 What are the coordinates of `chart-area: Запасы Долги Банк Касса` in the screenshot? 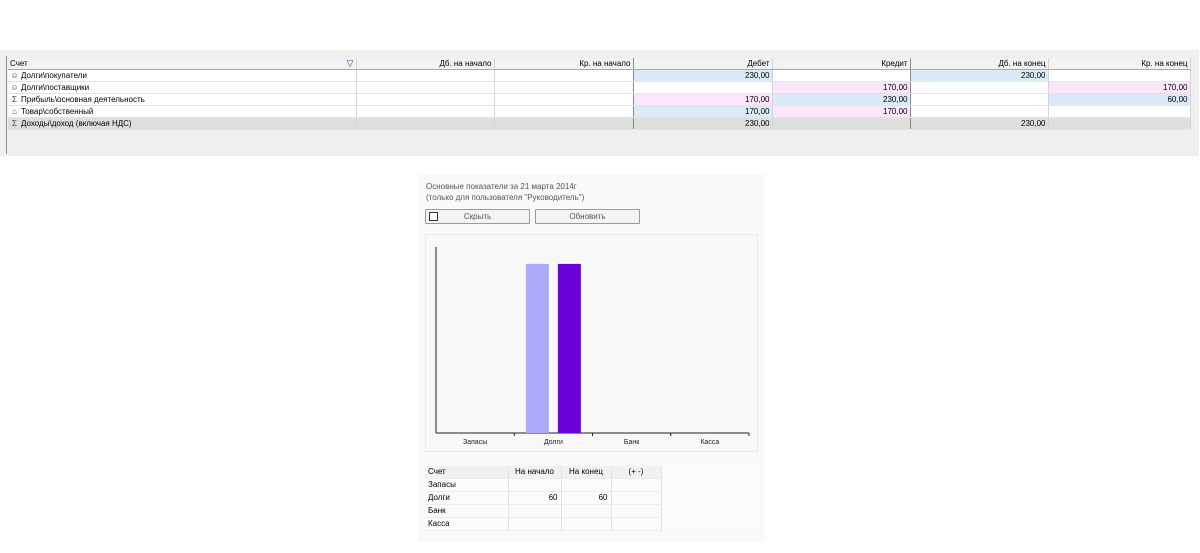 It's located at (591, 343).